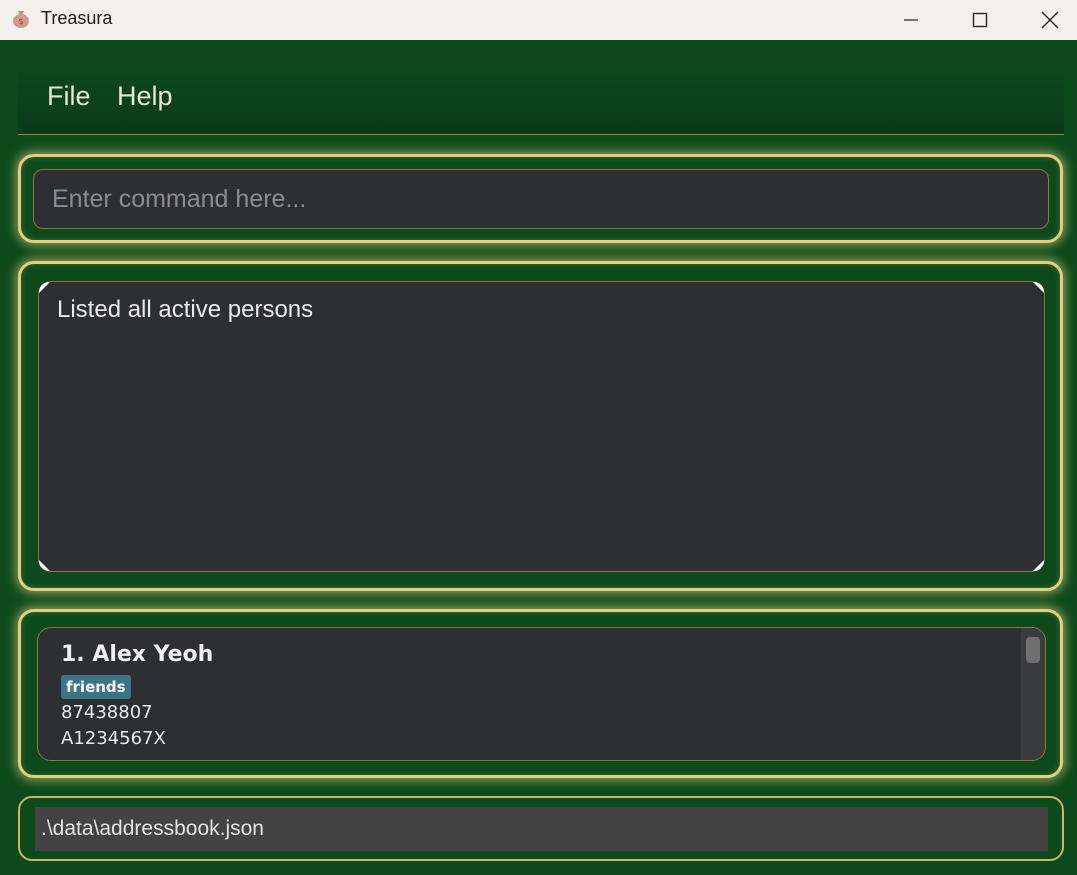 This screenshot has height=875, width=1077. I want to click on money-bag-icon: $, so click(21, 19).